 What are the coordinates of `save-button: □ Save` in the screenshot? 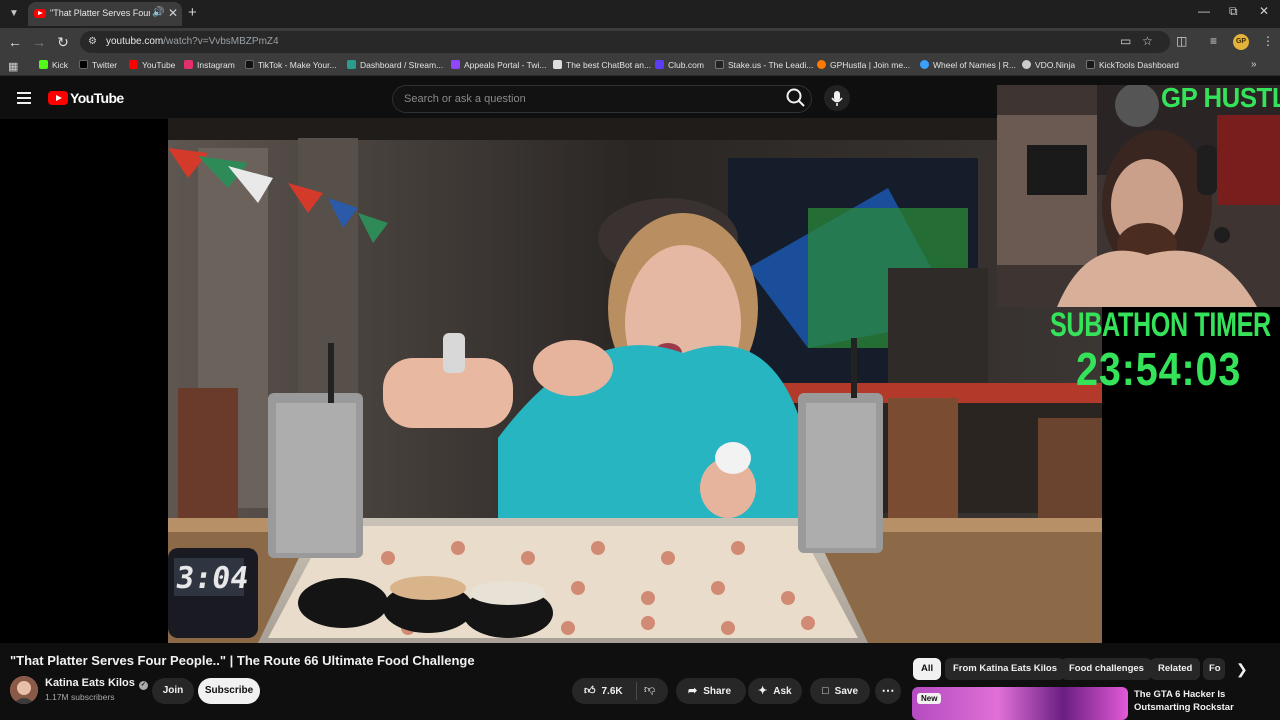 It's located at (840, 691).